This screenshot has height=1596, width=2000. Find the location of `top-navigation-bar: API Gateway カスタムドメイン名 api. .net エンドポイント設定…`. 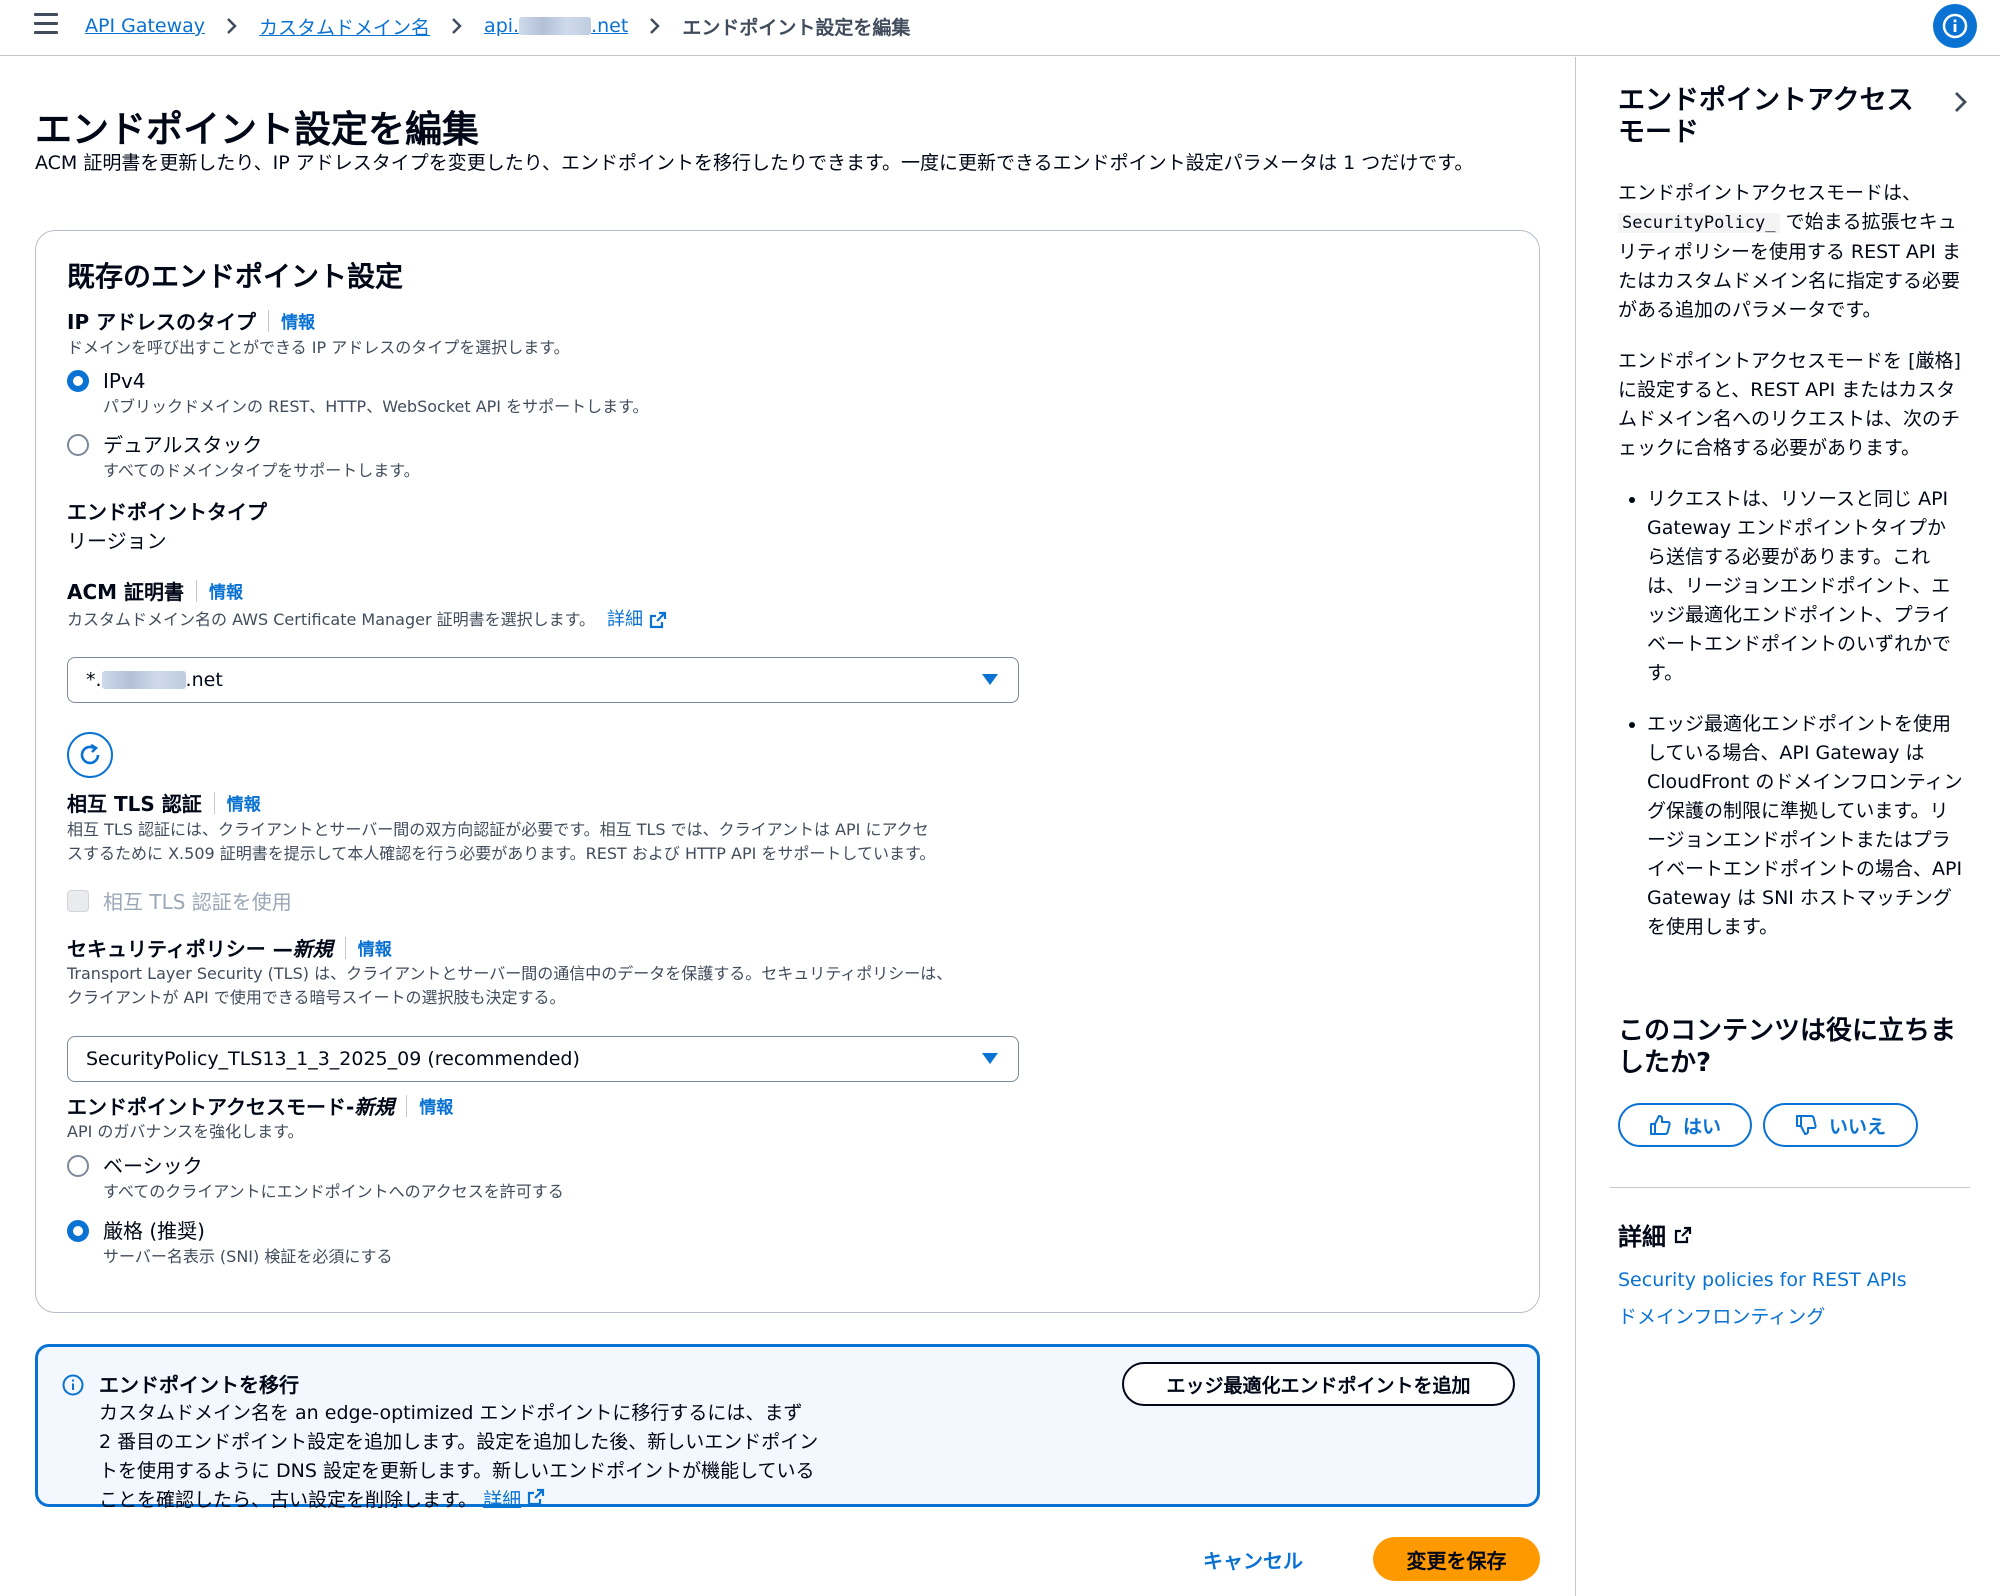

top-navigation-bar: API Gateway カスタムドメイン名 api. .net エンドポイント設定… is located at coordinates (1000, 28).